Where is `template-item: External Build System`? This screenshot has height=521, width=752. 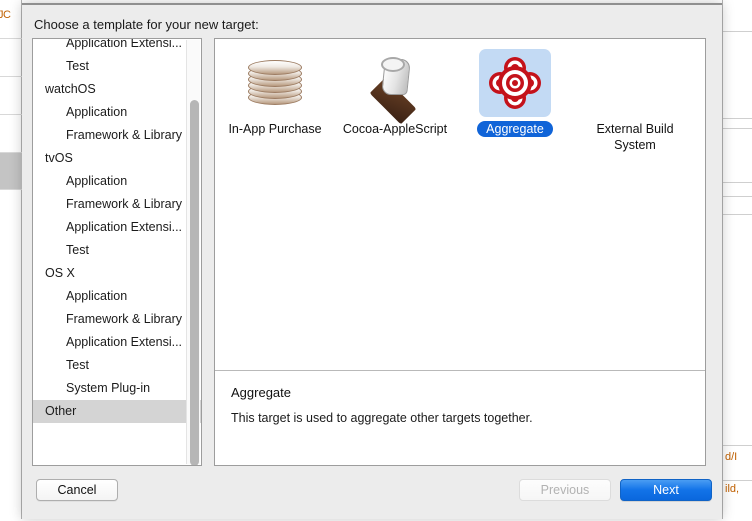
template-item: External Build System is located at coordinates (635, 101).